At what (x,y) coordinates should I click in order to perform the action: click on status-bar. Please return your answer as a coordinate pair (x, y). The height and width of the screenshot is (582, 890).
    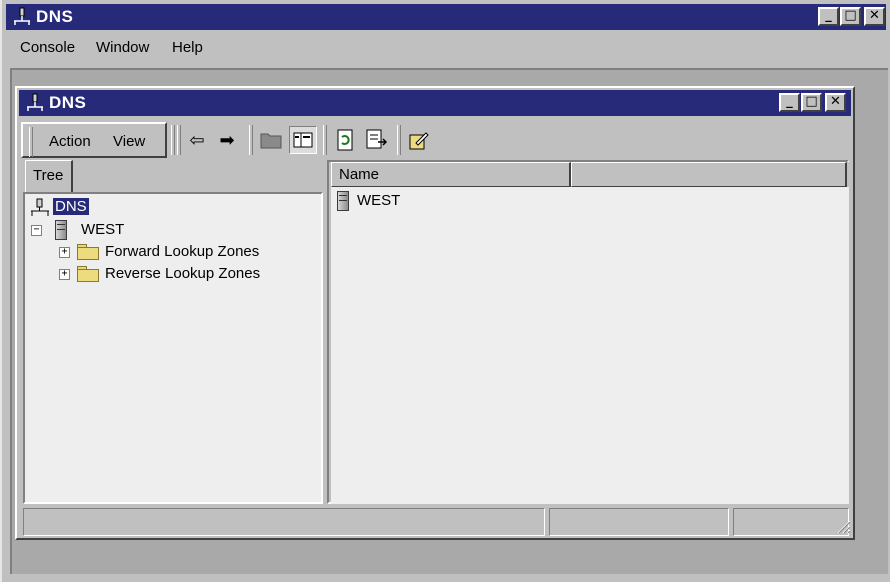
    Looking at the image, I should click on (438, 523).